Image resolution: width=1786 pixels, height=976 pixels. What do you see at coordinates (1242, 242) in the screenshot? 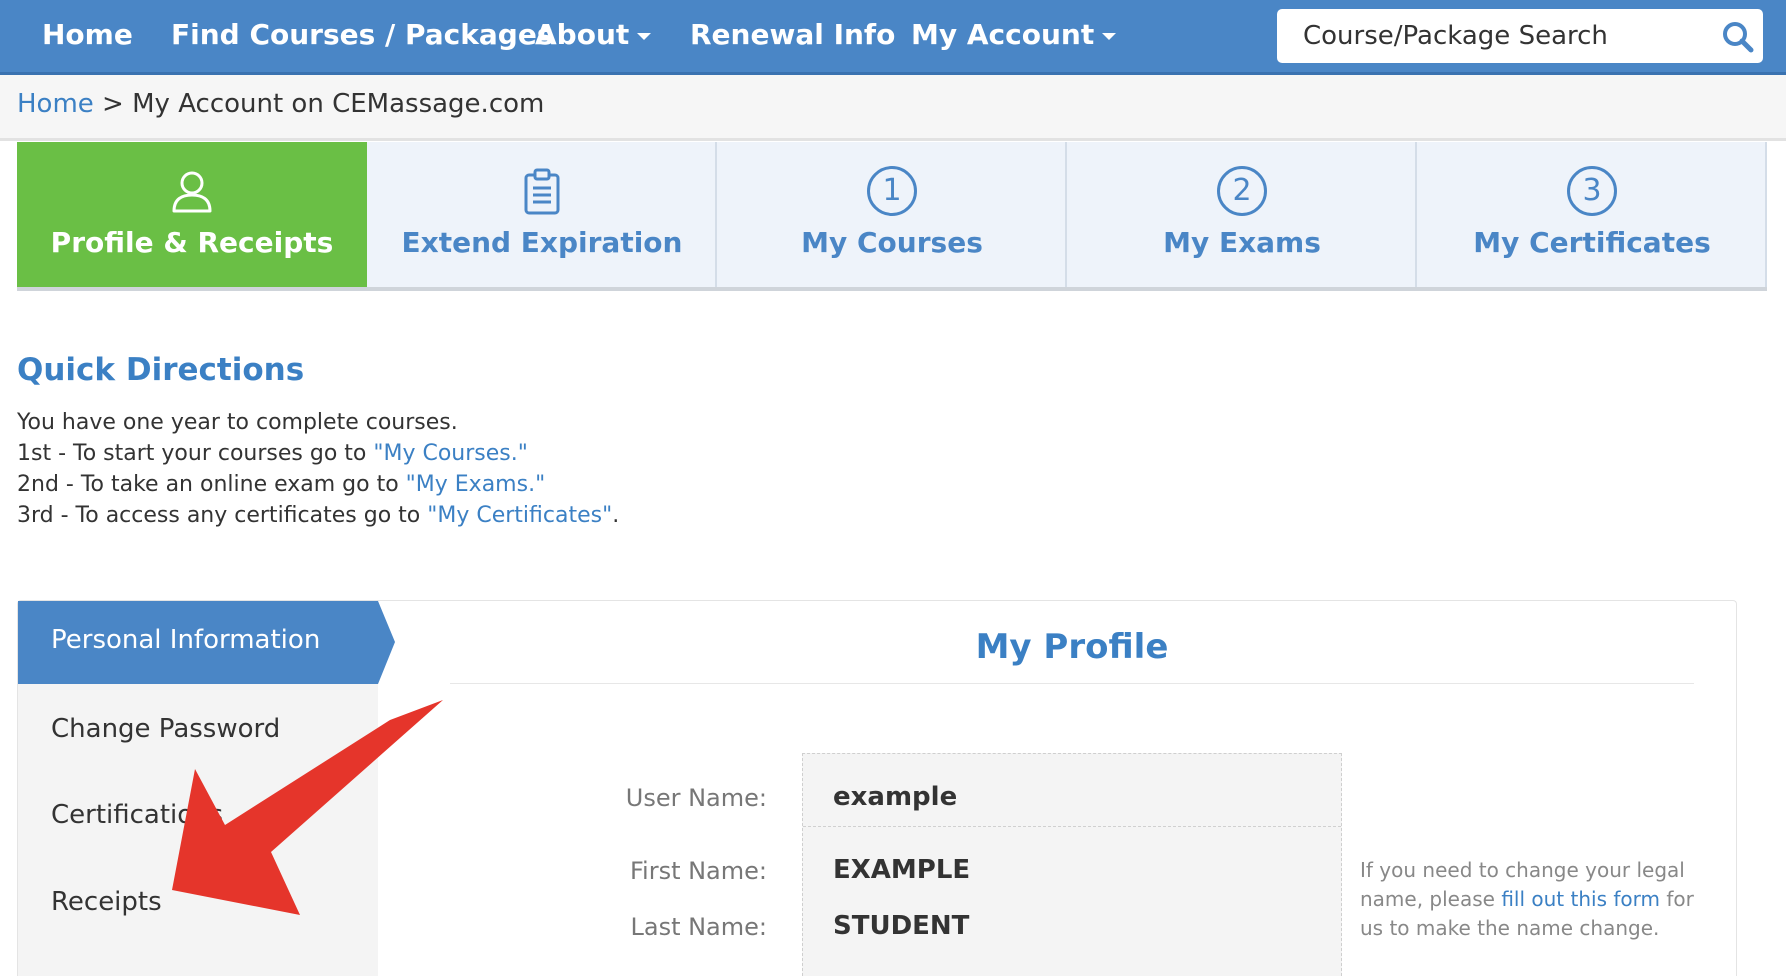
I see `tab-my-exams-label: My Exams` at bounding box center [1242, 242].